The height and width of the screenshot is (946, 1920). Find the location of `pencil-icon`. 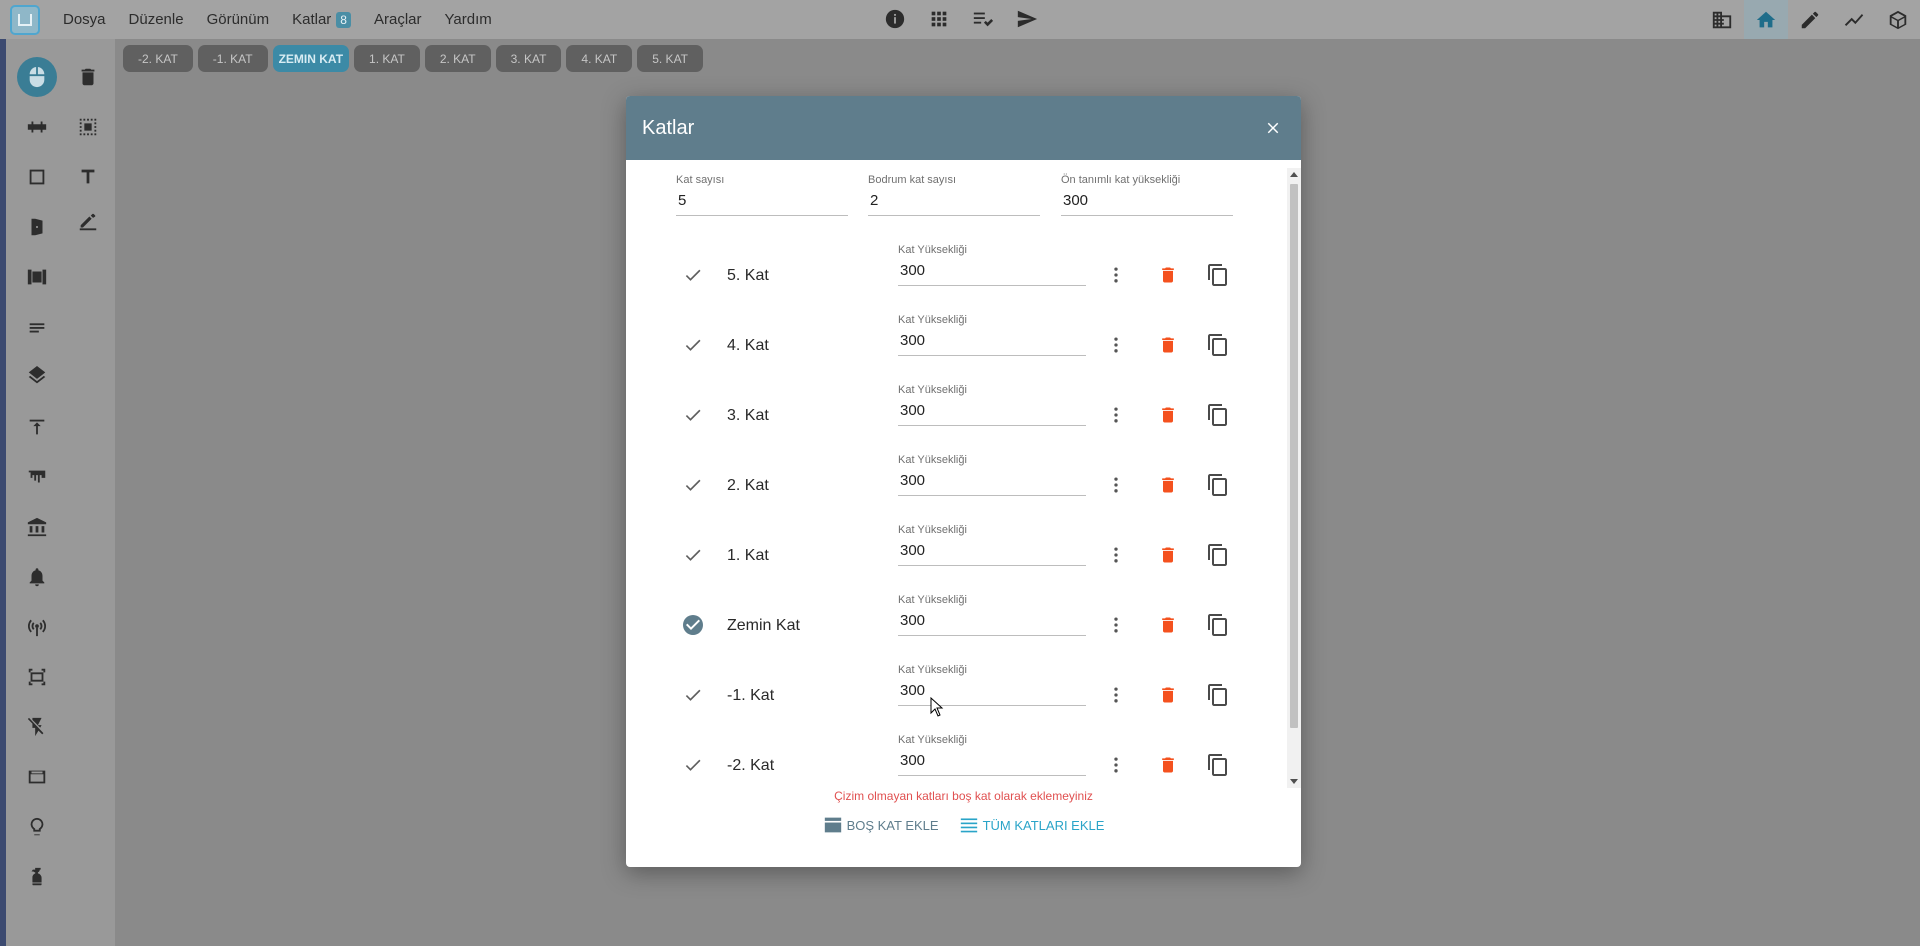

pencil-icon is located at coordinates (1810, 19).